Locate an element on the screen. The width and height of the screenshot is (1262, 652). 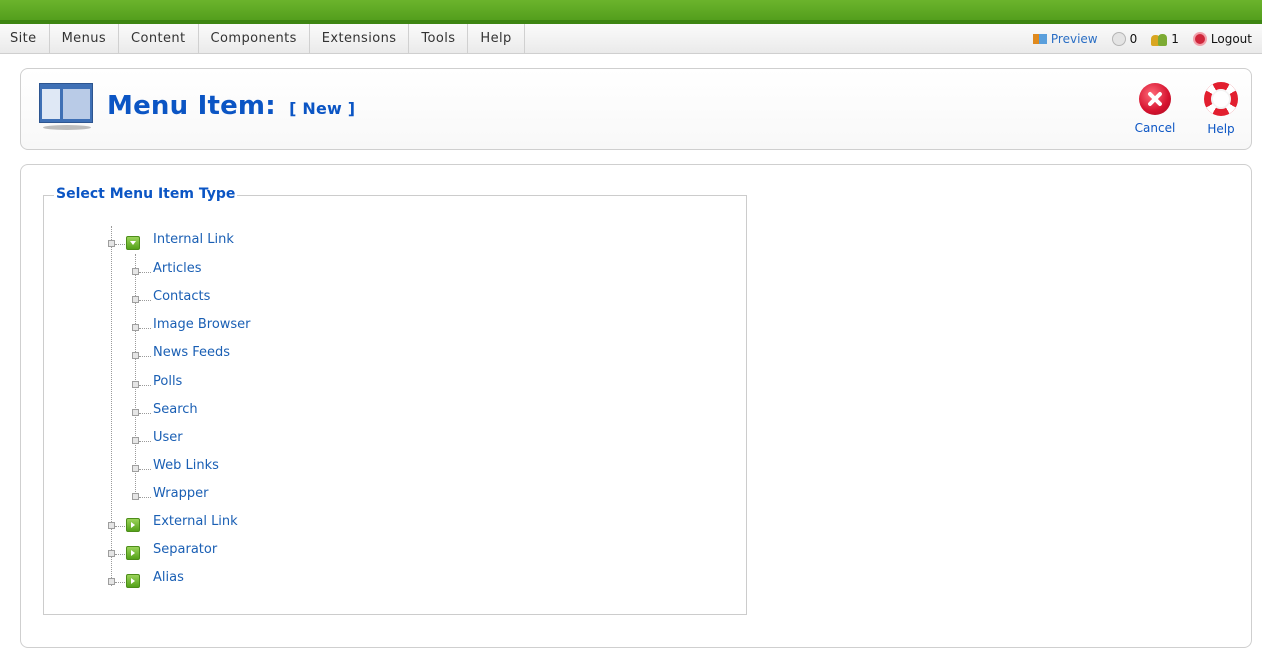
menu-extensions: Extensions is located at coordinates (360, 38).